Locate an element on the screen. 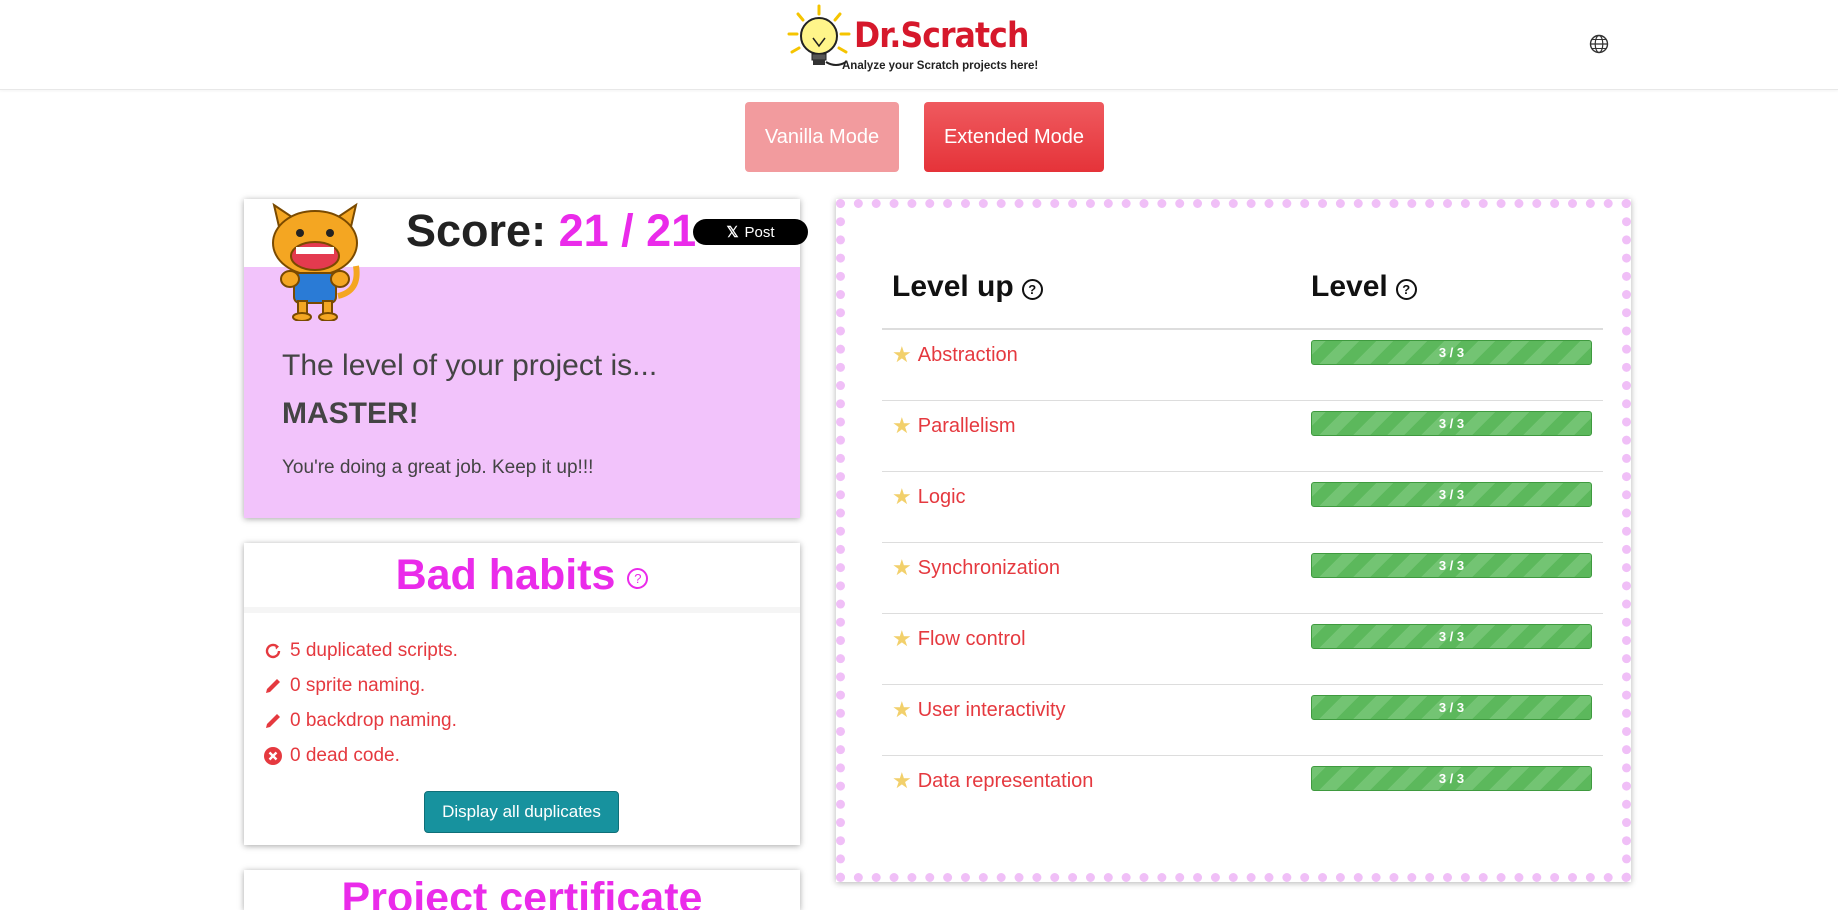  level-label: Level is located at coordinates (1349, 286).